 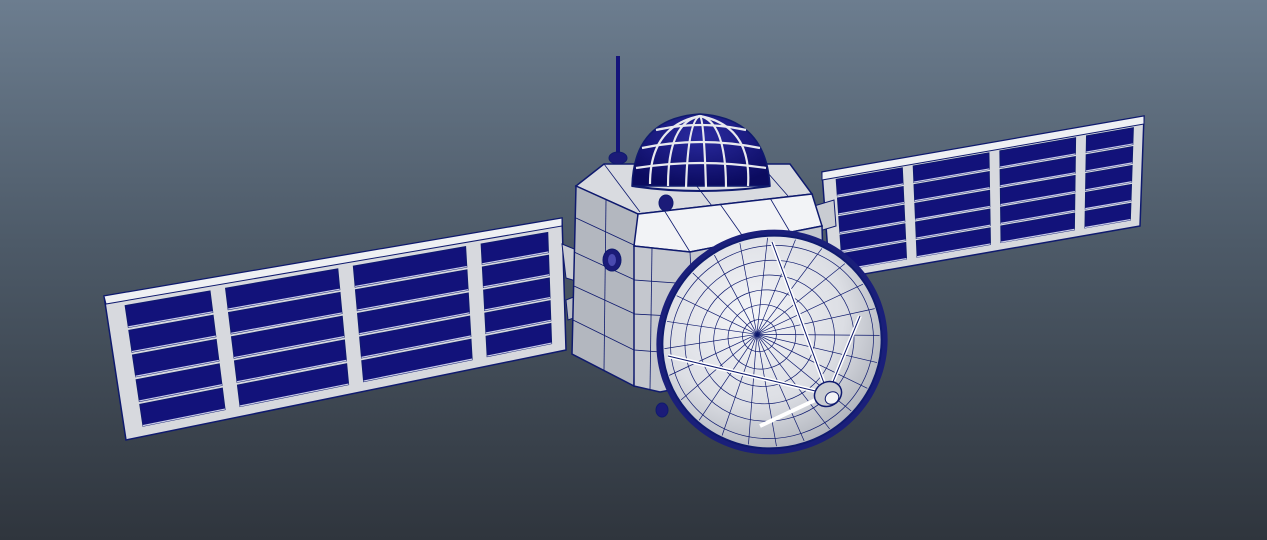 I want to click on right-solar-panel, so click(x=983, y=198).